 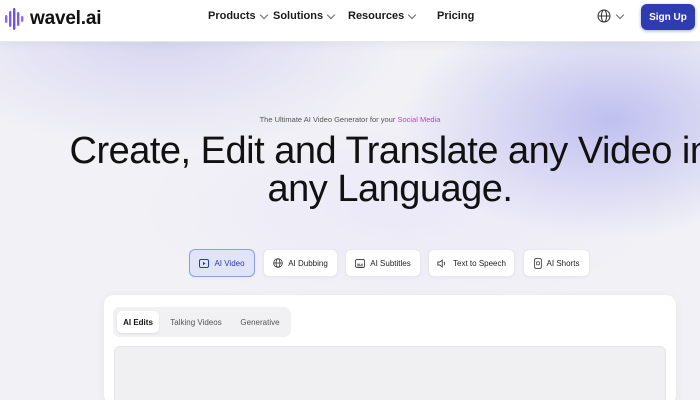 I want to click on tagline-prefix: The Ultimate AI Video Generator for your, so click(x=327, y=119).